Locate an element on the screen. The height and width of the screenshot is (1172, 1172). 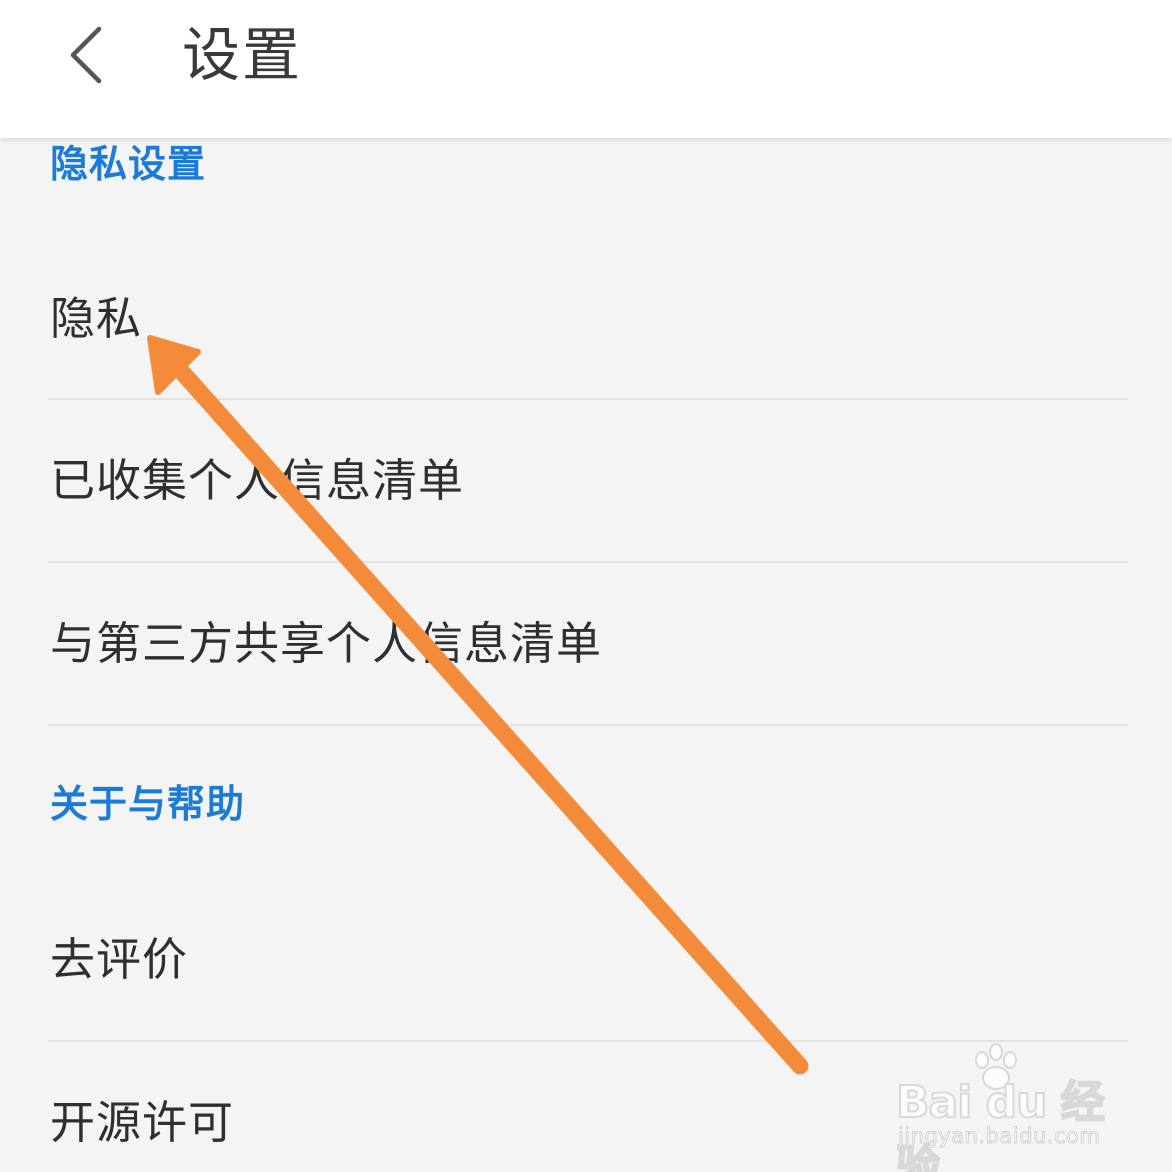
list-item-rate: 去评价 is located at coordinates (588, 960).